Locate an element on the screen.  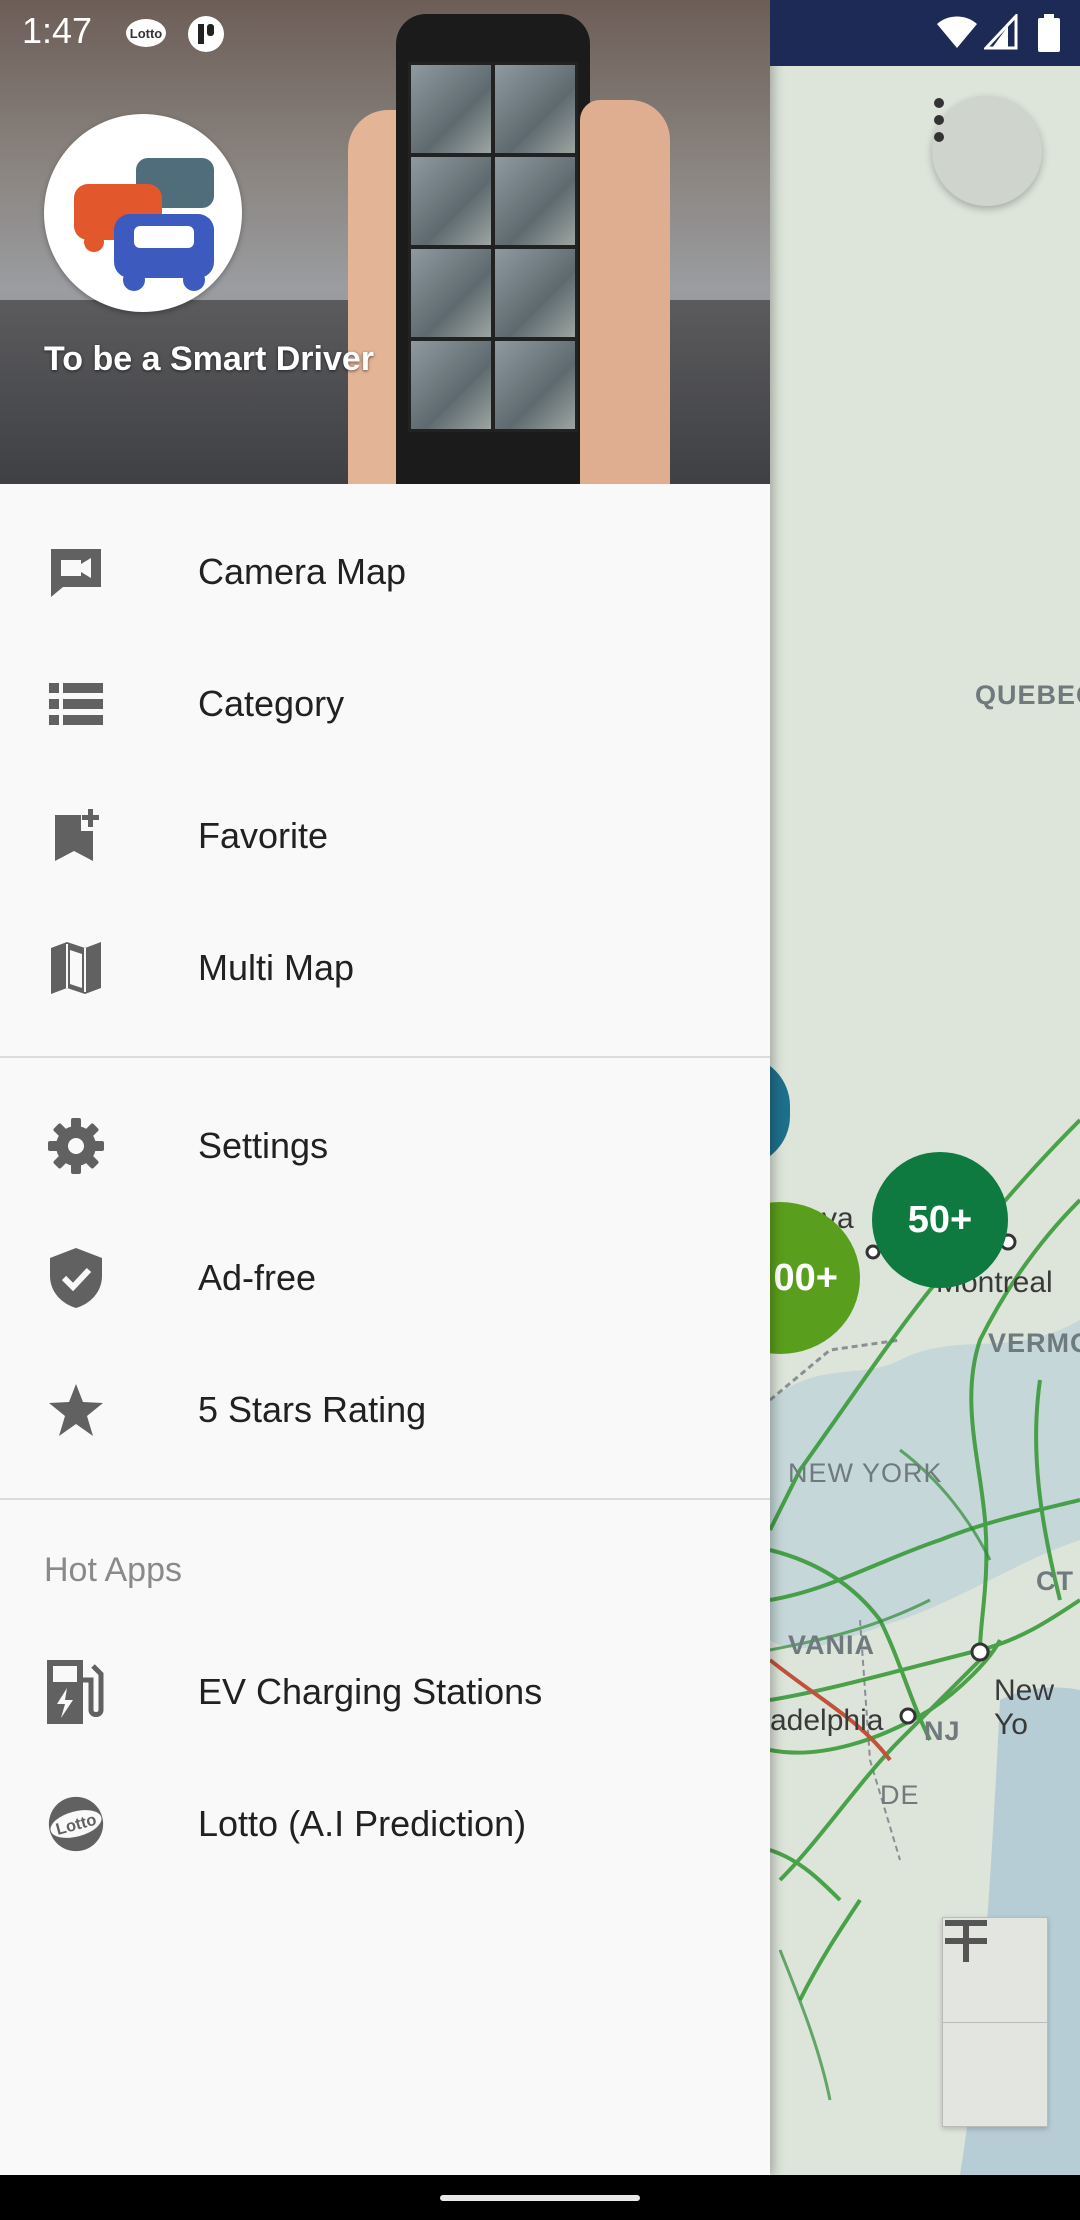
shield-check-icon is located at coordinates (76, 1278).